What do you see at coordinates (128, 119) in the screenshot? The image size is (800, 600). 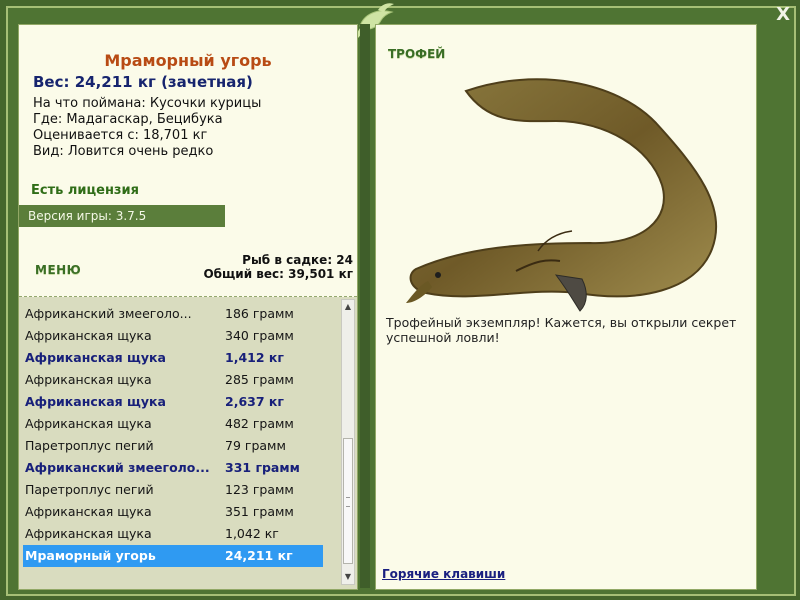 I see `location-line: Где: Мадагаскар, Бецибука` at bounding box center [128, 119].